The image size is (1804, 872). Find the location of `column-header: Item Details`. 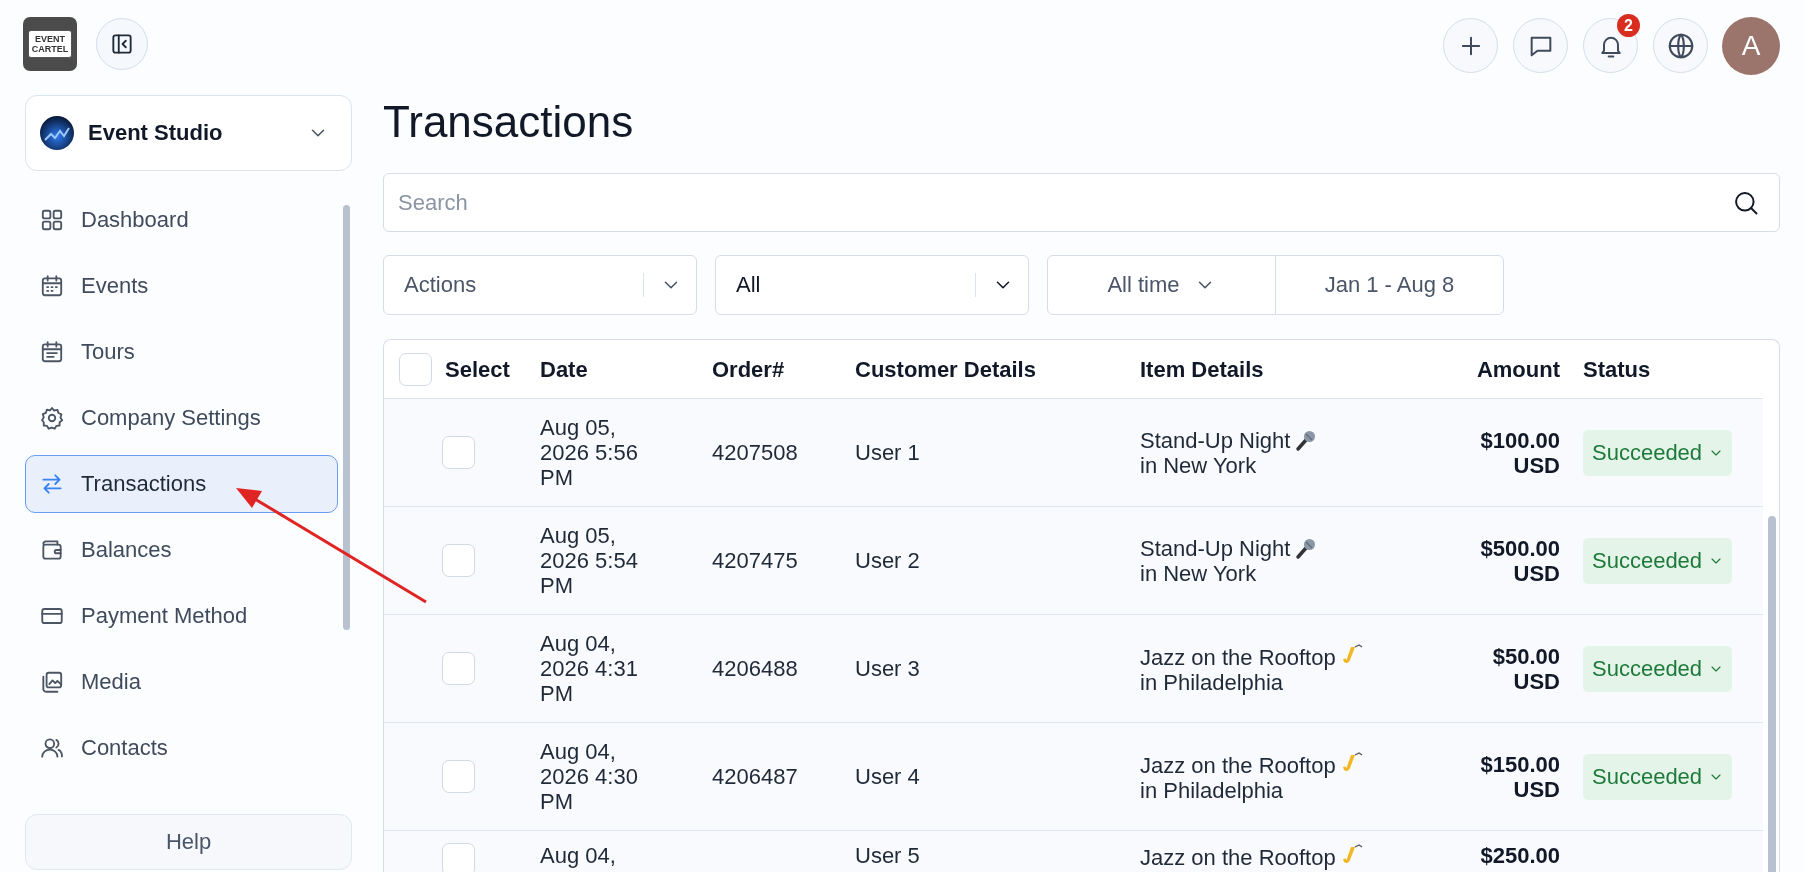

column-header: Item Details is located at coordinates (1202, 369).